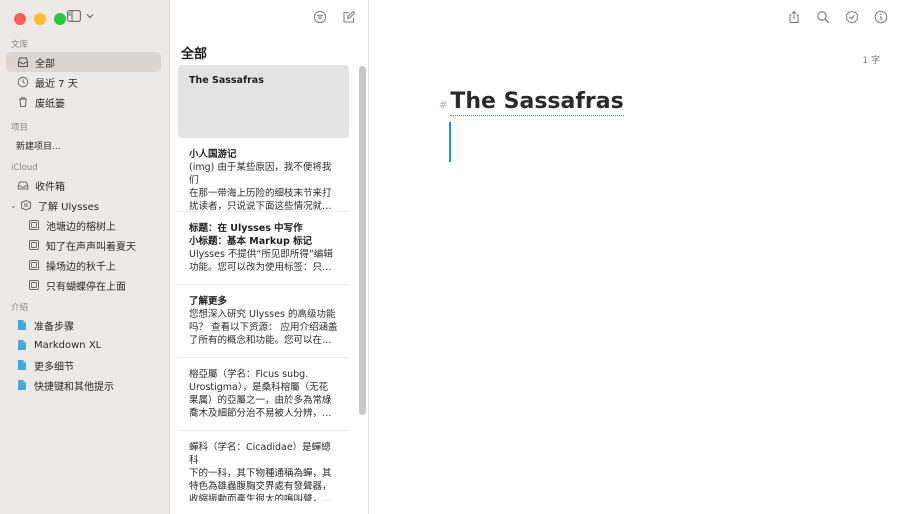 This screenshot has width=900, height=514. I want to click on editor-toolbar, so click(837, 17).